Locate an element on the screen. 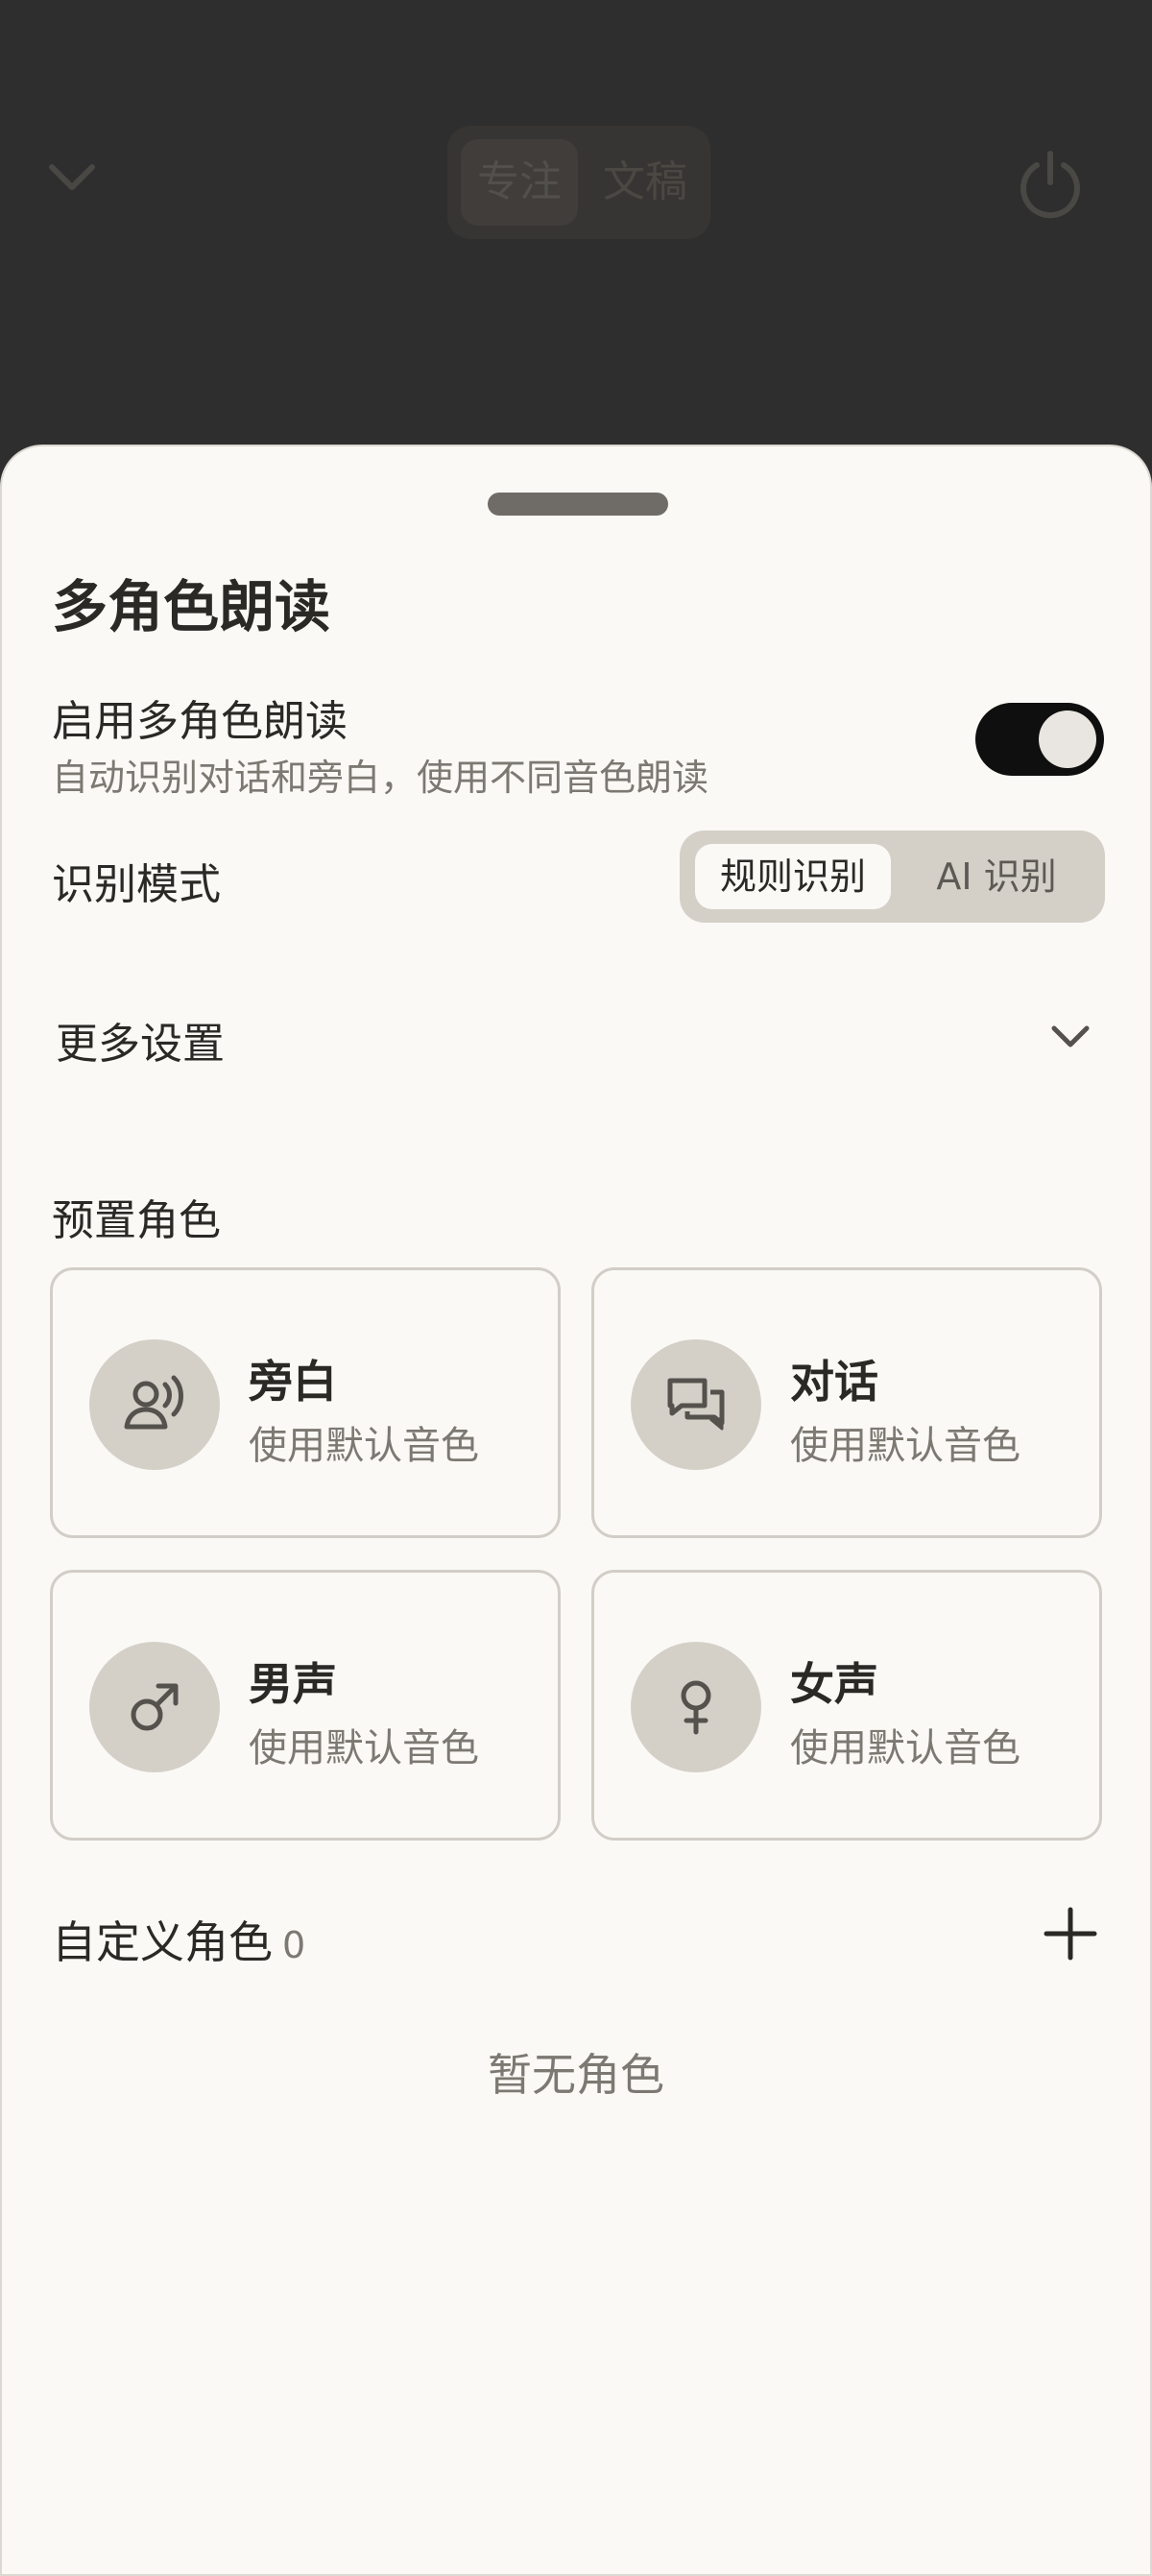 Image resolution: width=1152 pixels, height=2576 pixels. sheet-title: 多角色朗读 is located at coordinates (191, 606).